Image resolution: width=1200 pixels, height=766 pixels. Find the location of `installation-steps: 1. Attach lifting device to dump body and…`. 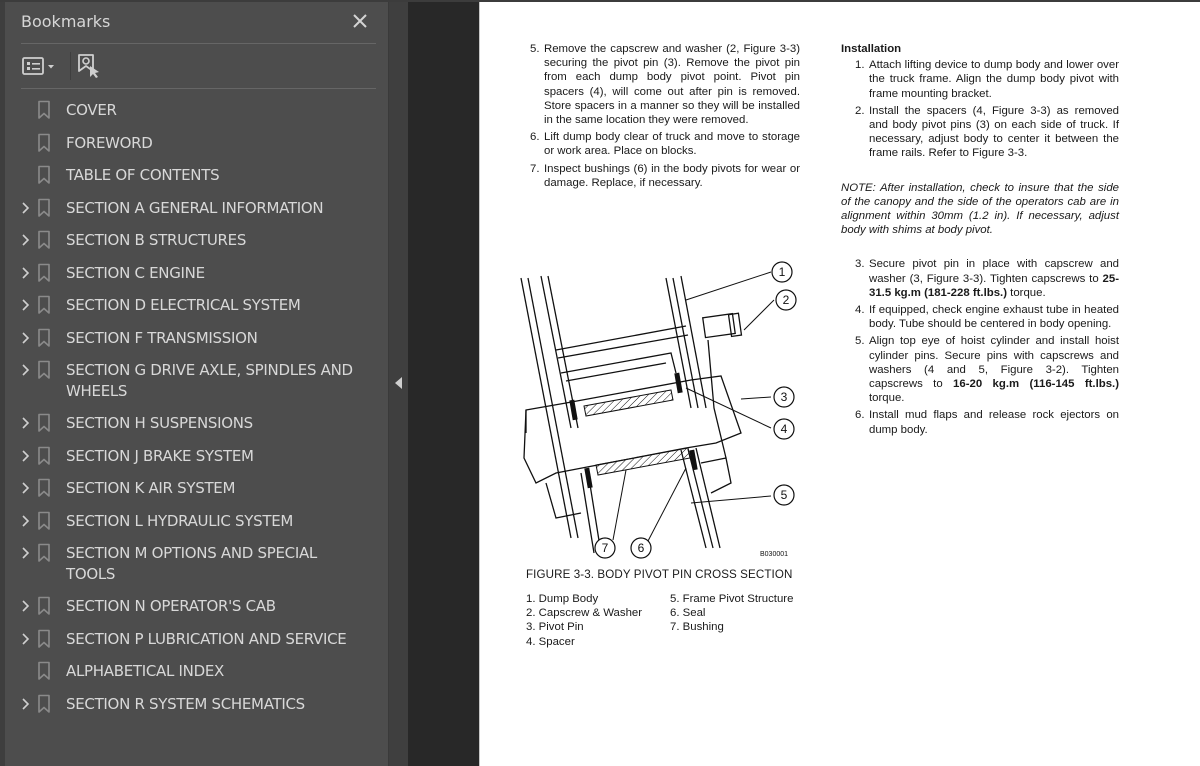

installation-steps: 1. Attach lifting device to dump body and… is located at coordinates (980, 109).